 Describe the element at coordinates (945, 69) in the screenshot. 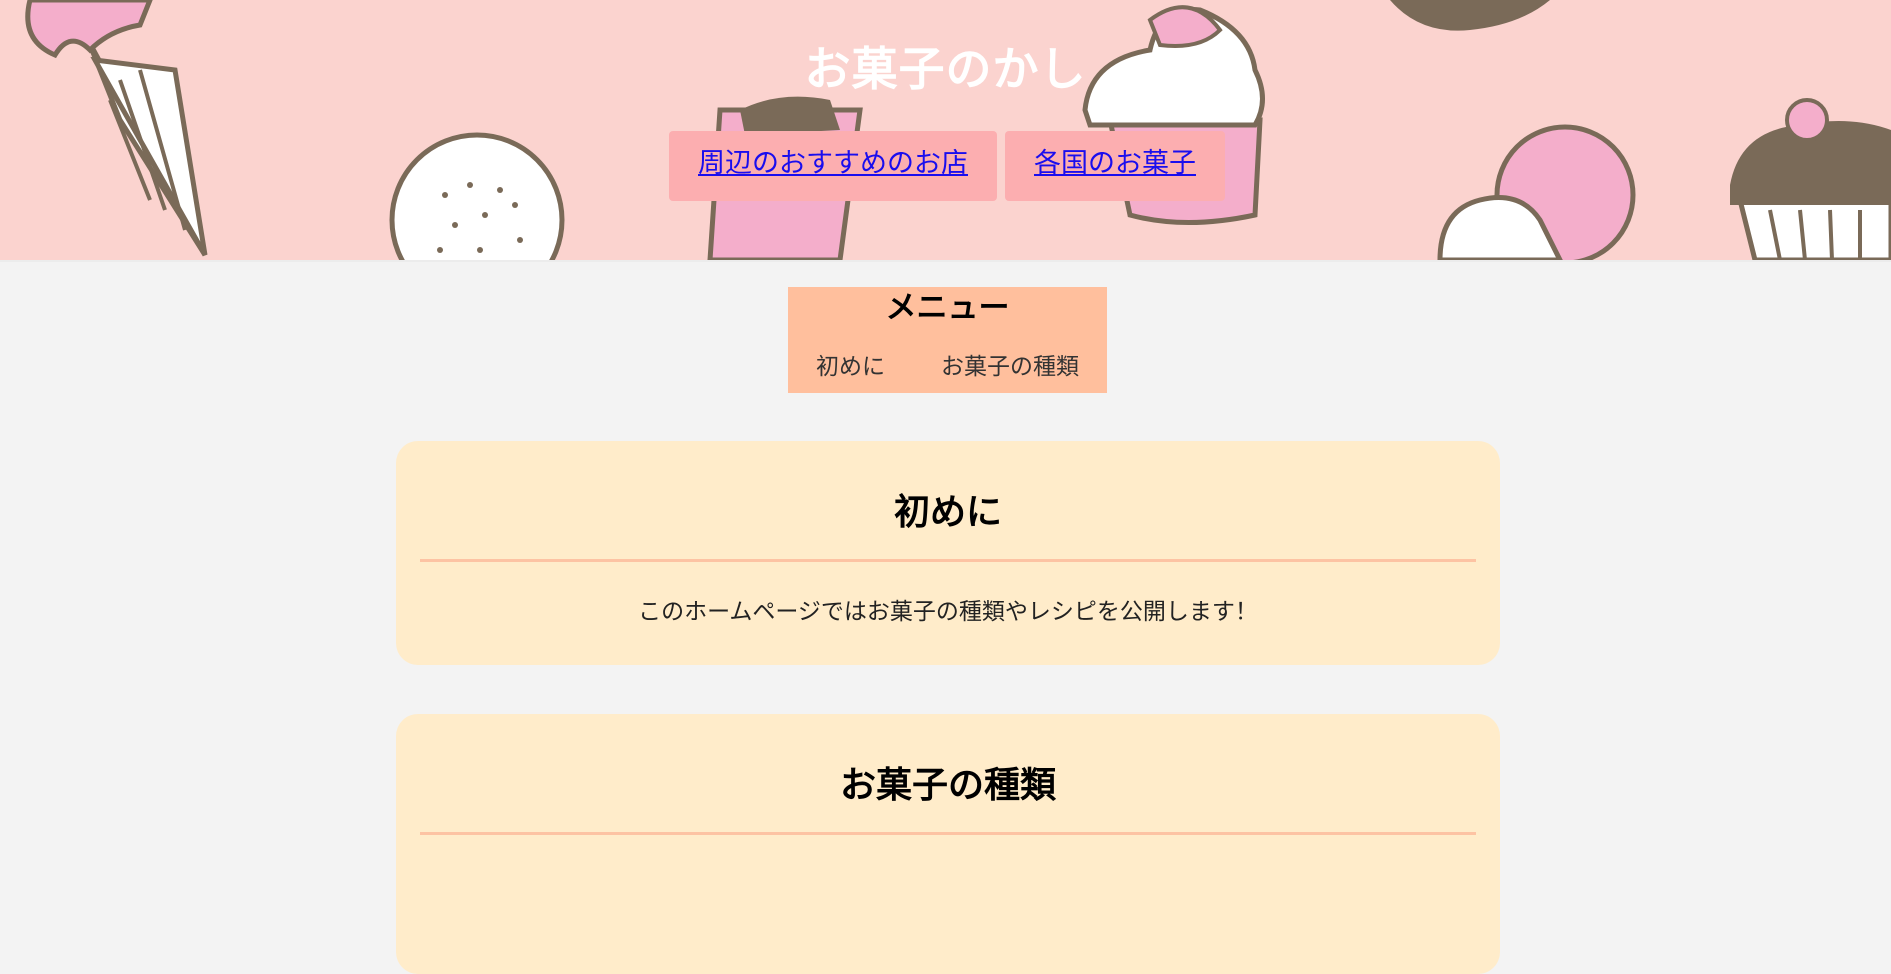

I see `site-title: お菓子のかし` at that location.